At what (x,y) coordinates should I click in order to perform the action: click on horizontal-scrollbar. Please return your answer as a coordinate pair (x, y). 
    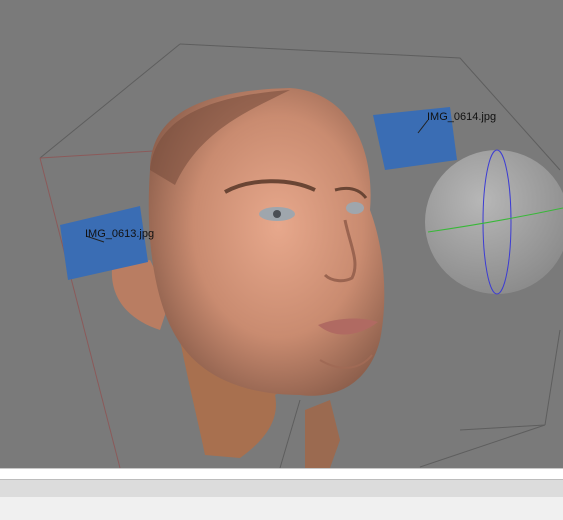
    Looking at the image, I should click on (281, 473).